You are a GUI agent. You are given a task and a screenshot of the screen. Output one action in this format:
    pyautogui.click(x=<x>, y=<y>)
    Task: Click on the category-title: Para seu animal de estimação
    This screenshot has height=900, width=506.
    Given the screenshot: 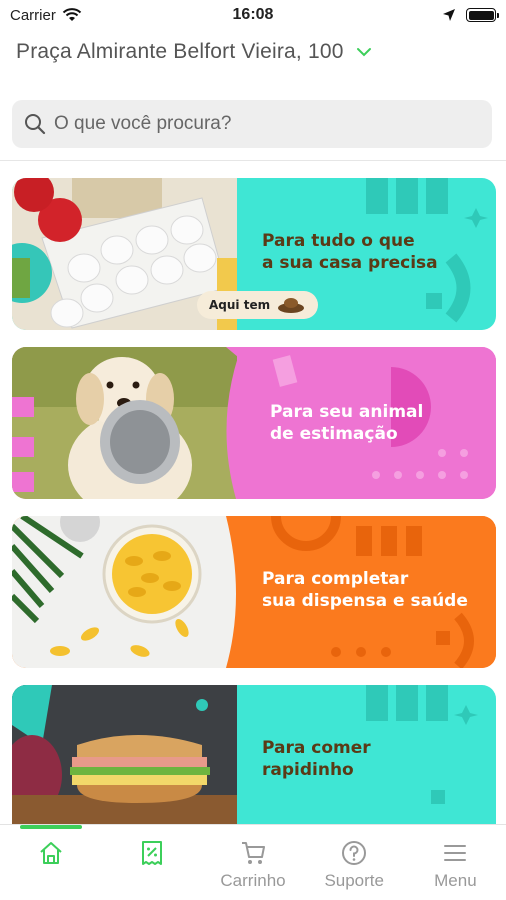 What is the action you would take?
    pyautogui.click(x=347, y=423)
    